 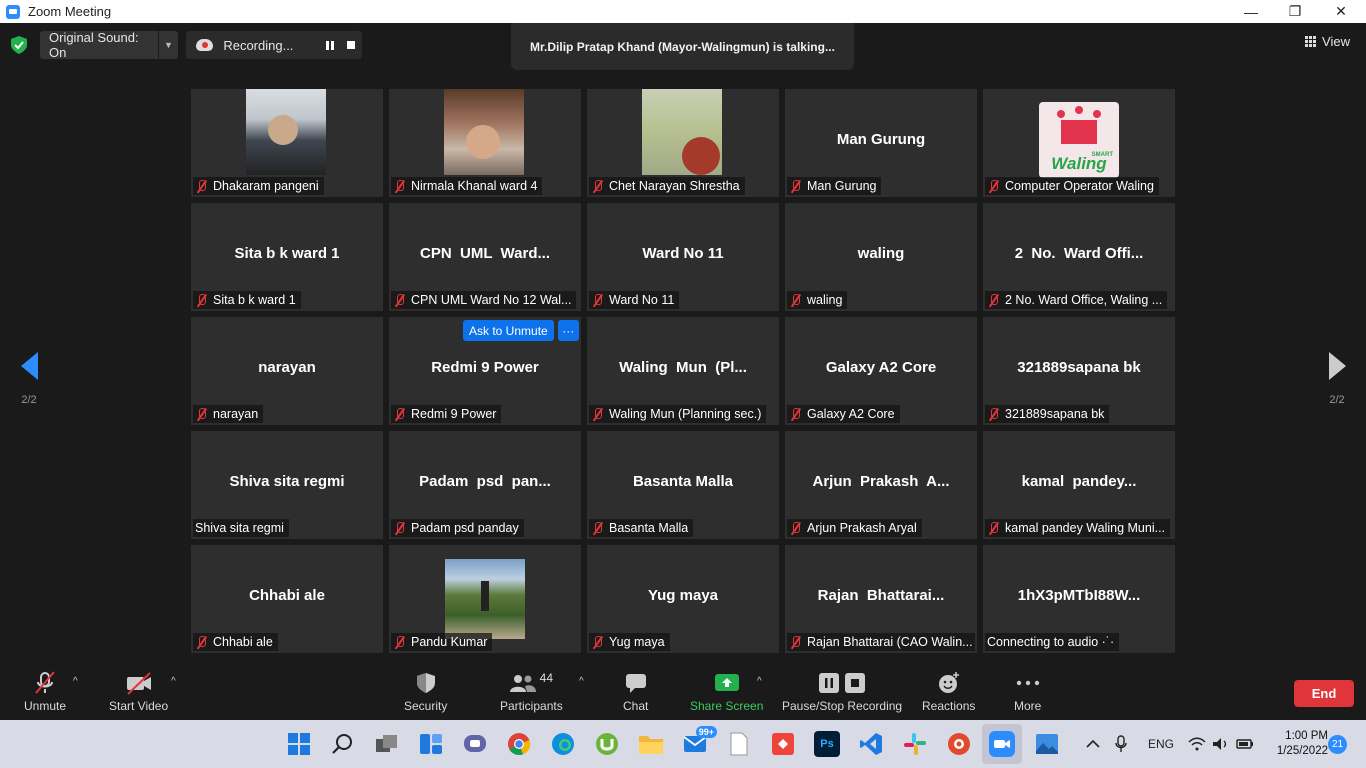 I want to click on zoom-taskbar-icon, so click(x=1002, y=744).